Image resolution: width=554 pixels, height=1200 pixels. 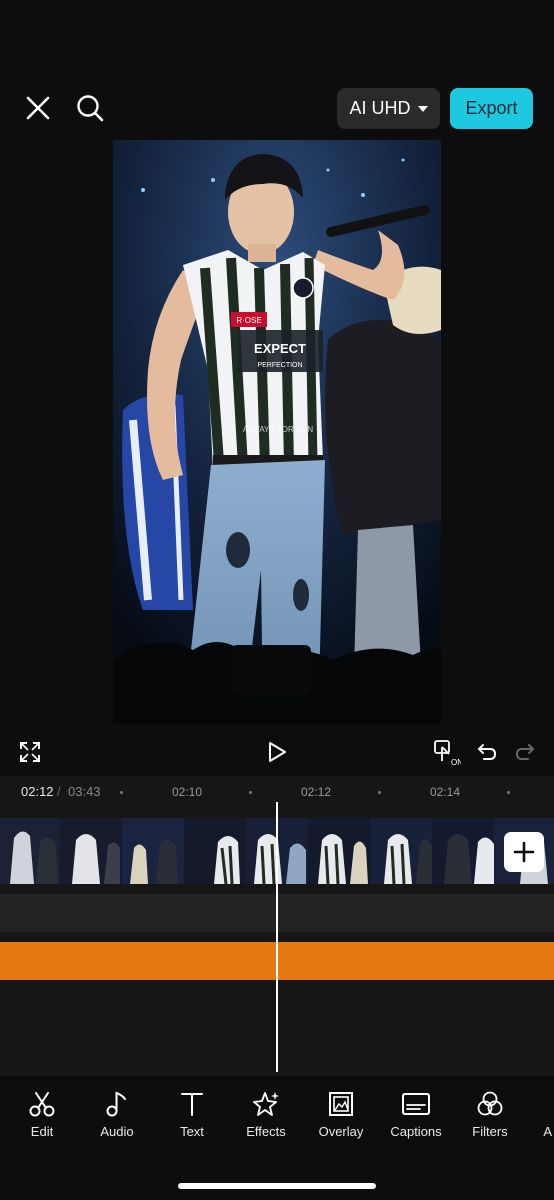 What do you see at coordinates (280, 348) in the screenshot?
I see `jersey-text: EXPECT` at bounding box center [280, 348].